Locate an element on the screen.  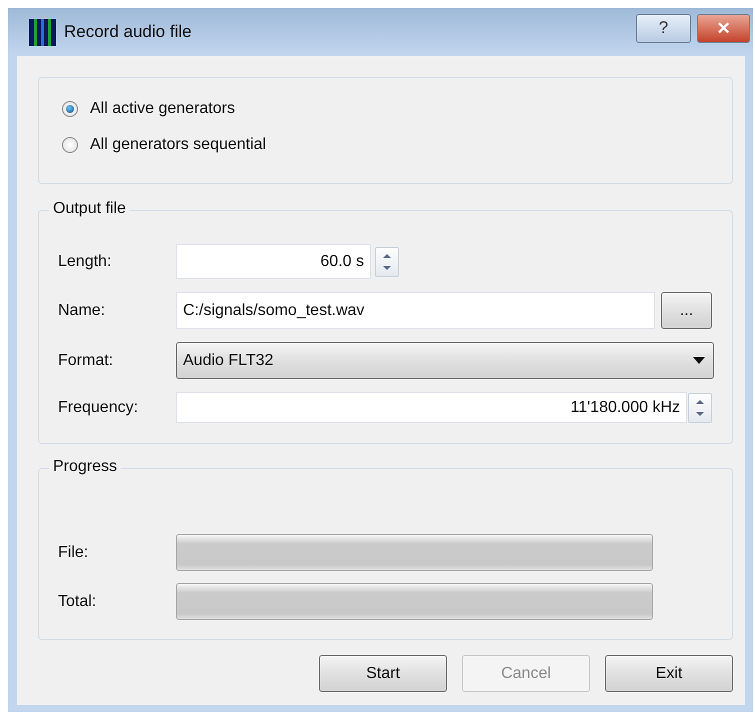
name-field: C:/signals/somo_test.wav is located at coordinates (415, 310).